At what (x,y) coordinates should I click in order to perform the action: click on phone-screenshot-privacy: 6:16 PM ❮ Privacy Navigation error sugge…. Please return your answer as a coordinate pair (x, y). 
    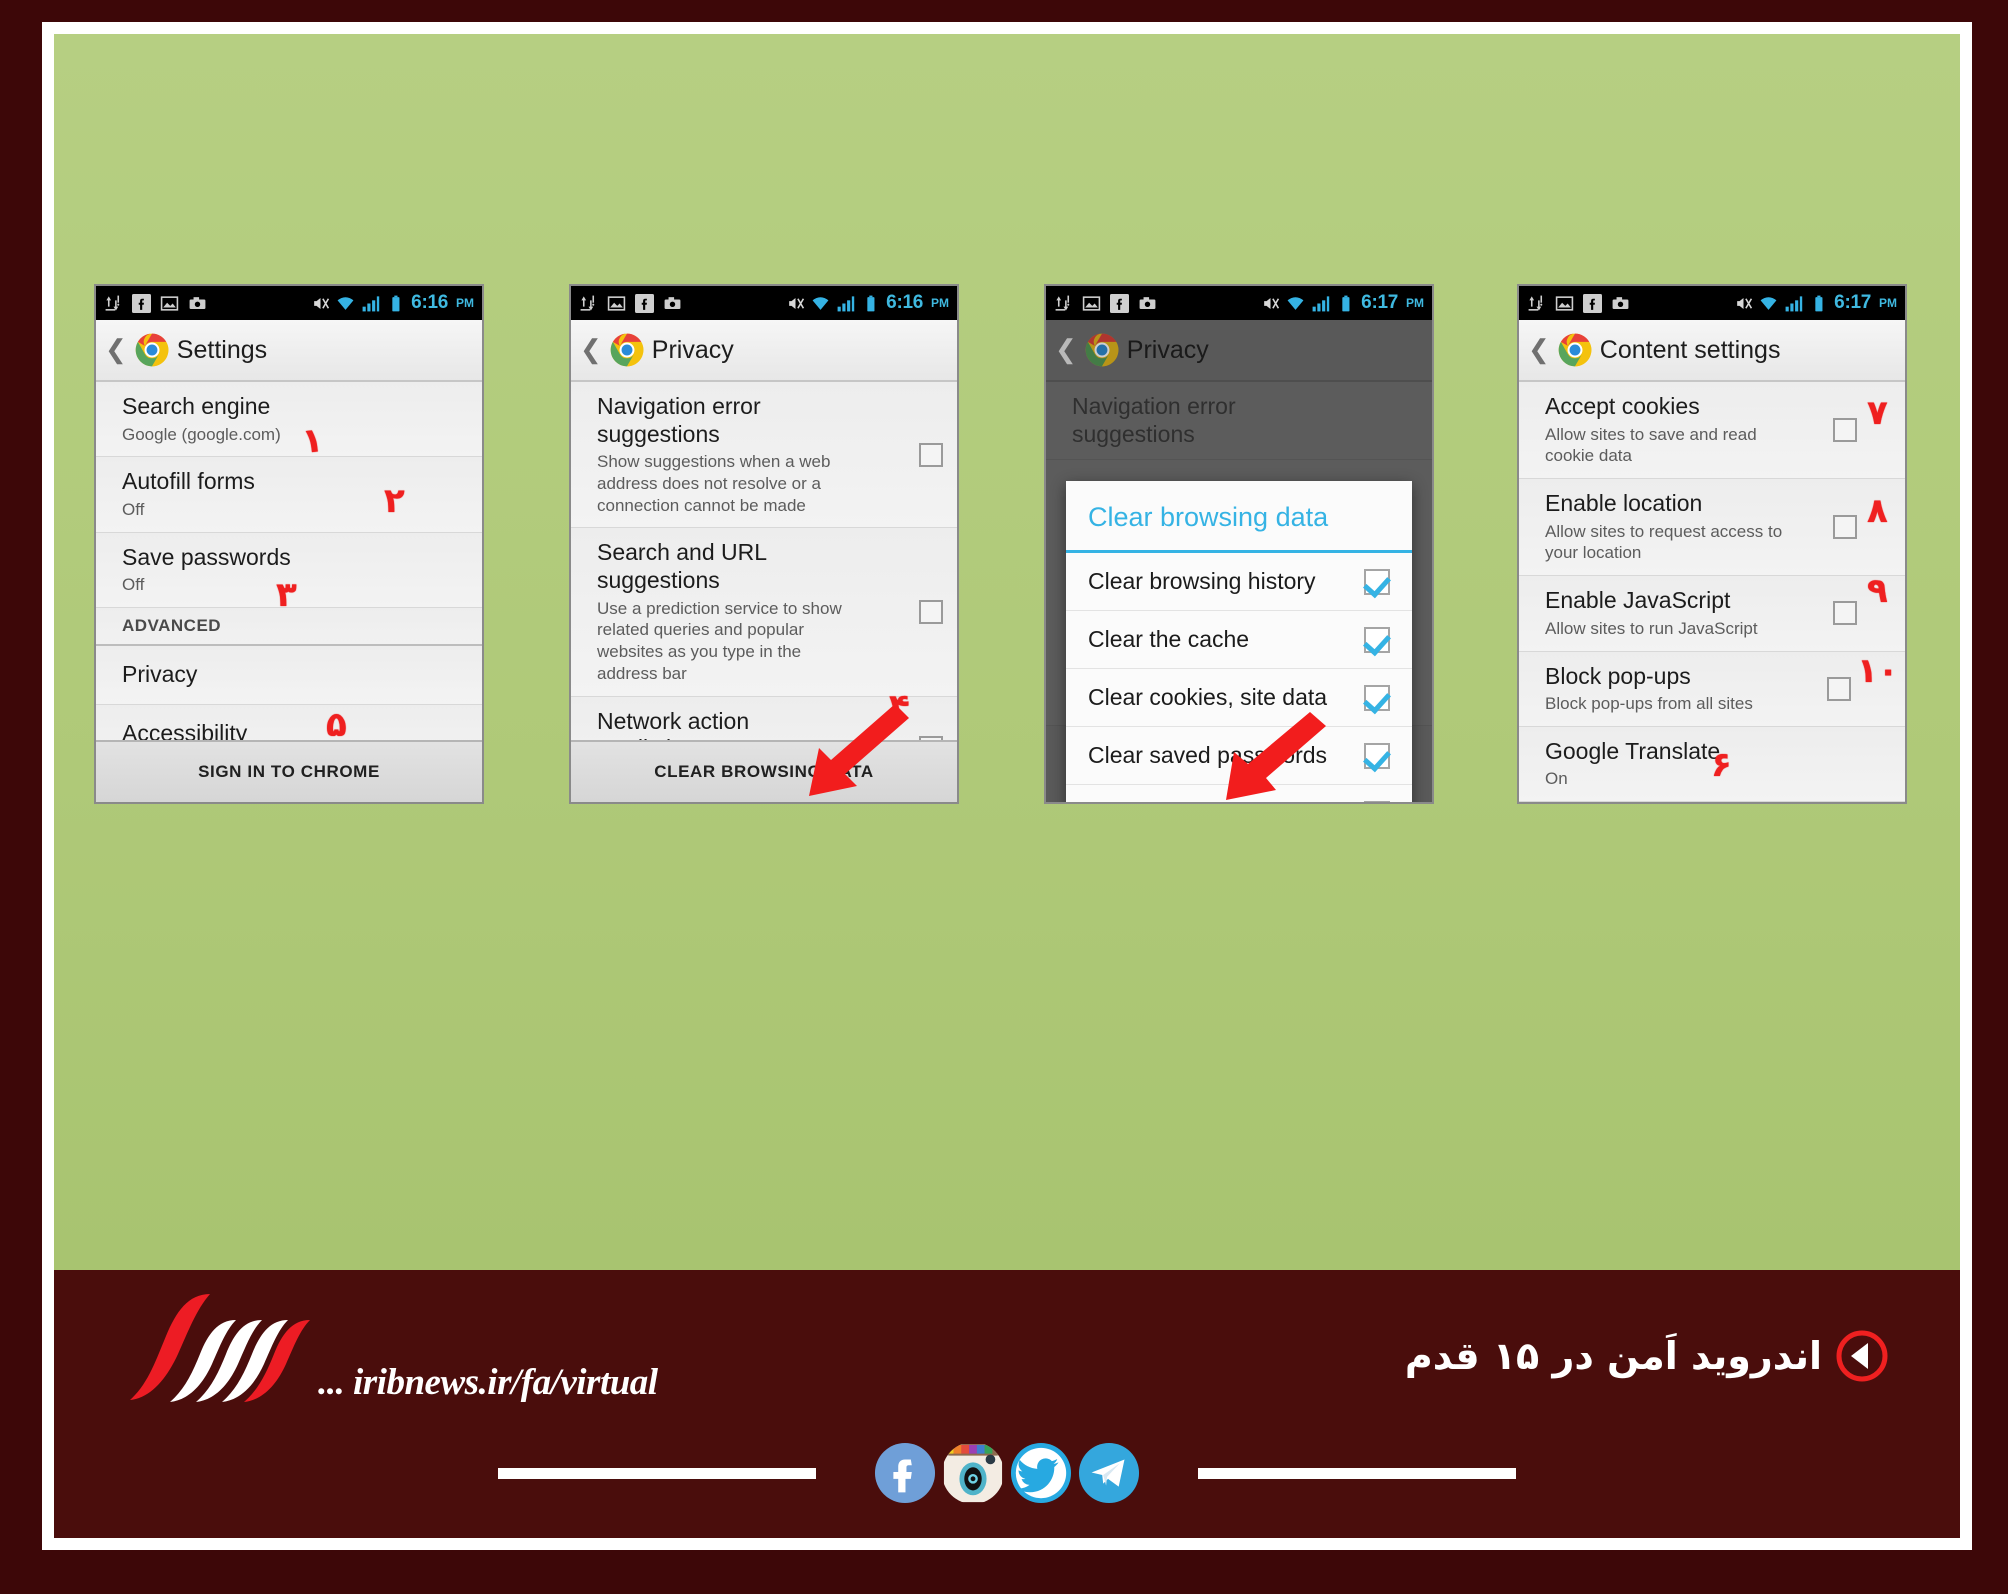
    Looking at the image, I should click on (764, 544).